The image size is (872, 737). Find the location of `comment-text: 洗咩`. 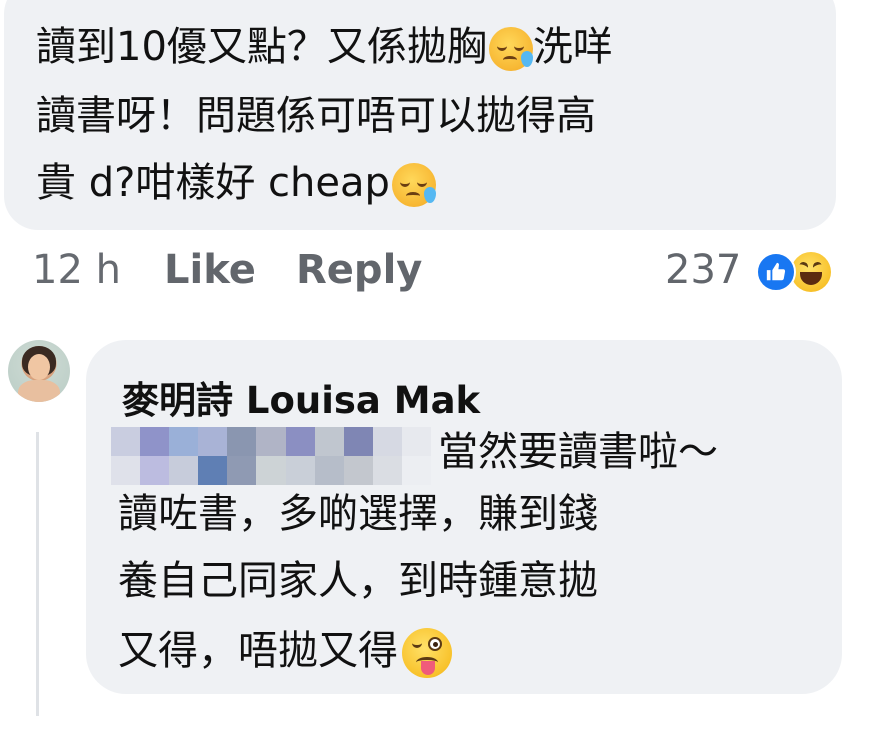

comment-text: 洗咩 is located at coordinates (572, 47).